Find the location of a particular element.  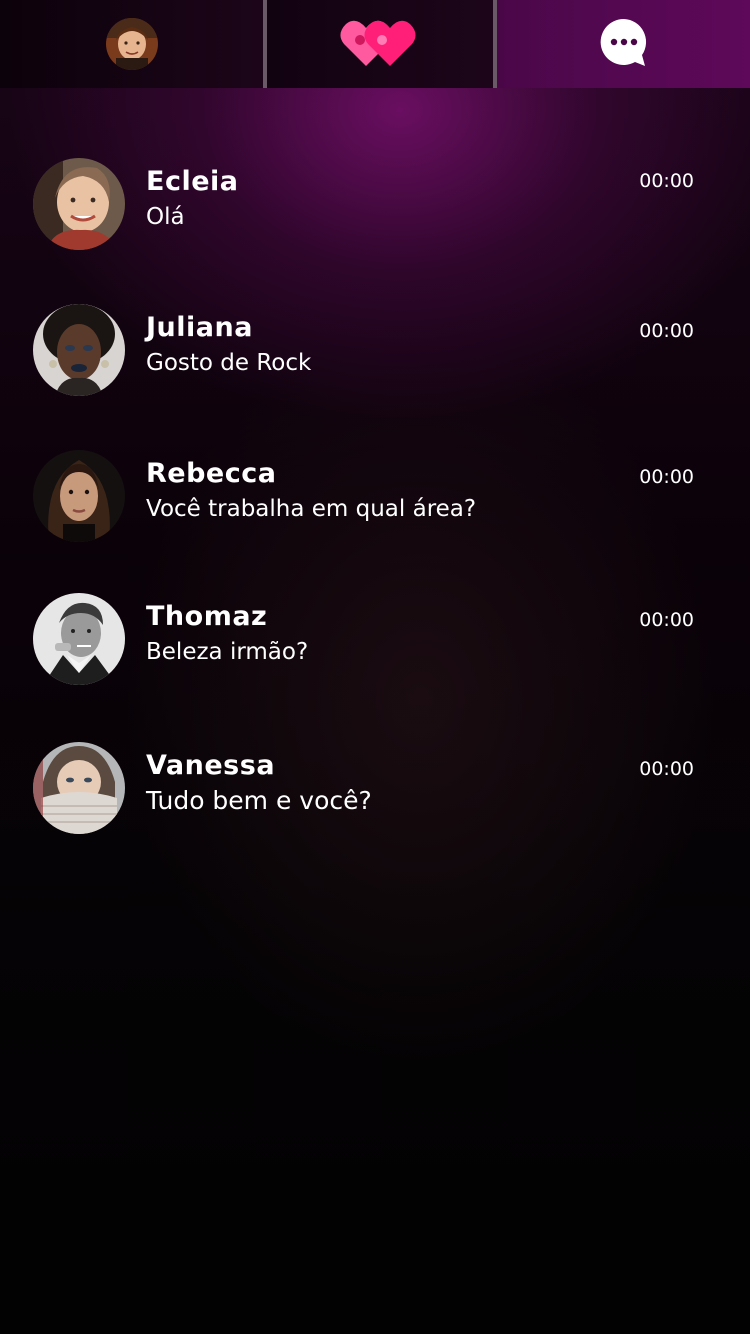

last-message: Você trabalha em qual área? is located at coordinates (311, 509).